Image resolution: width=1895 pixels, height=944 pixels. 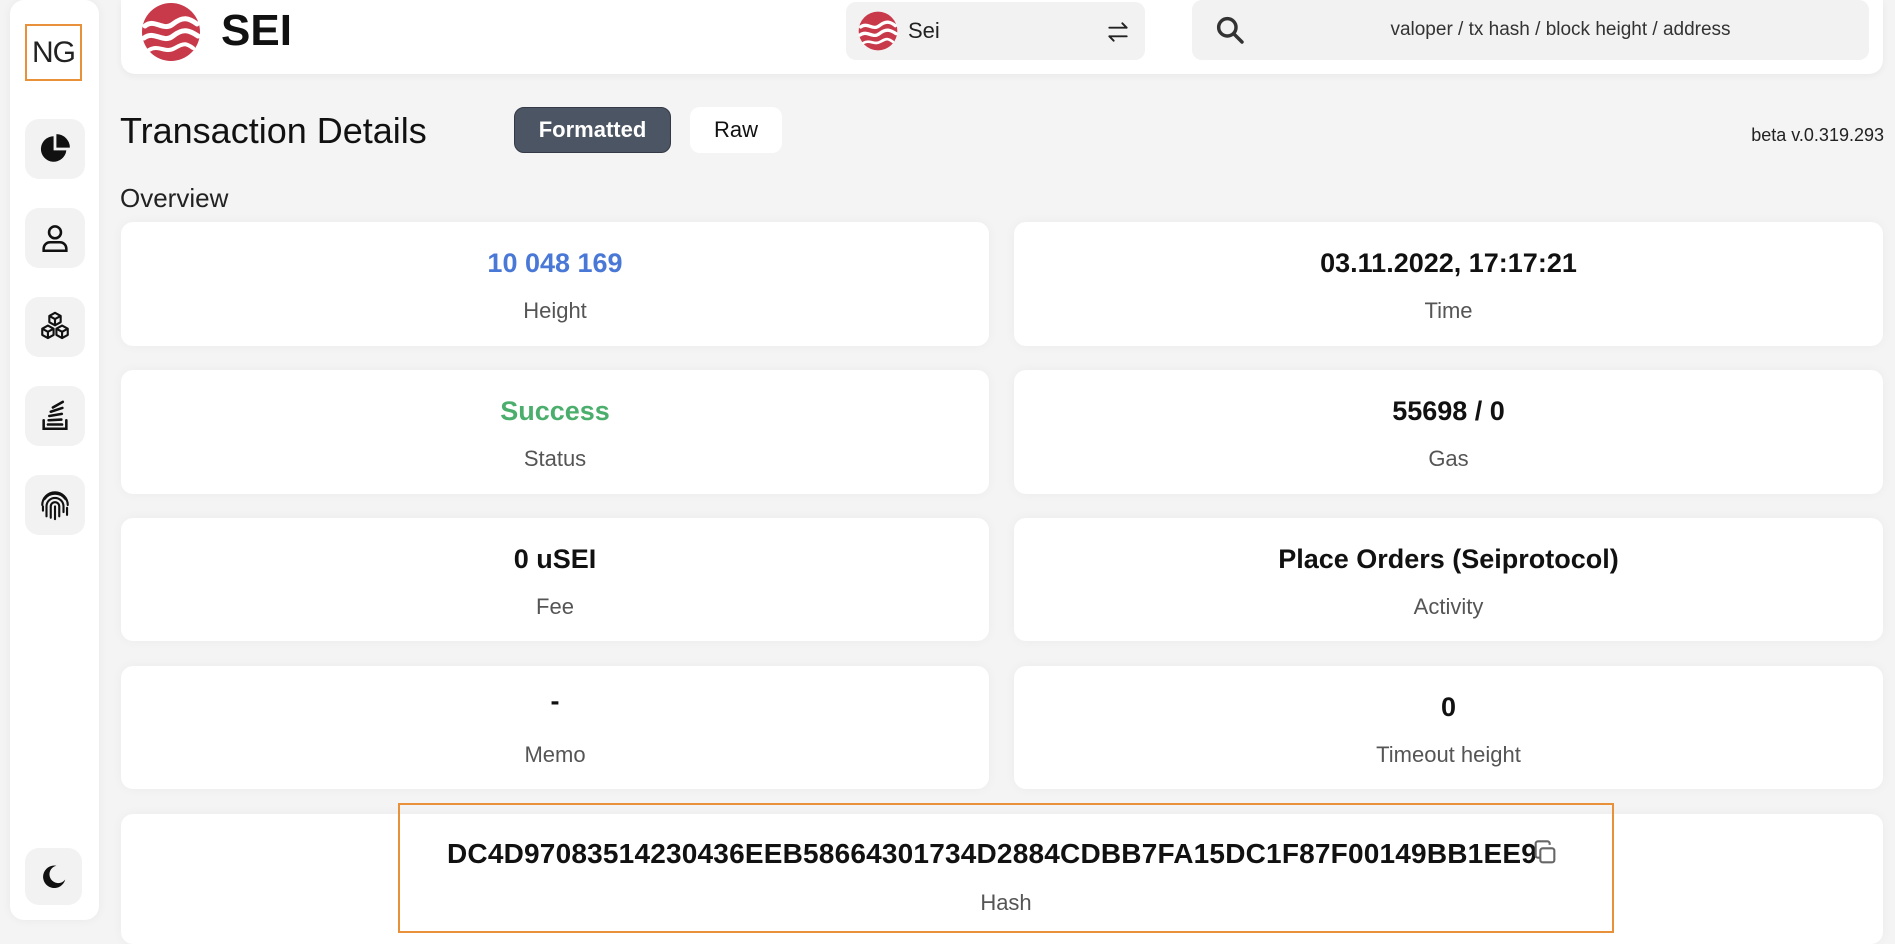 I want to click on timeout-height-card: 0 Timeout height, so click(x=1448, y=727).